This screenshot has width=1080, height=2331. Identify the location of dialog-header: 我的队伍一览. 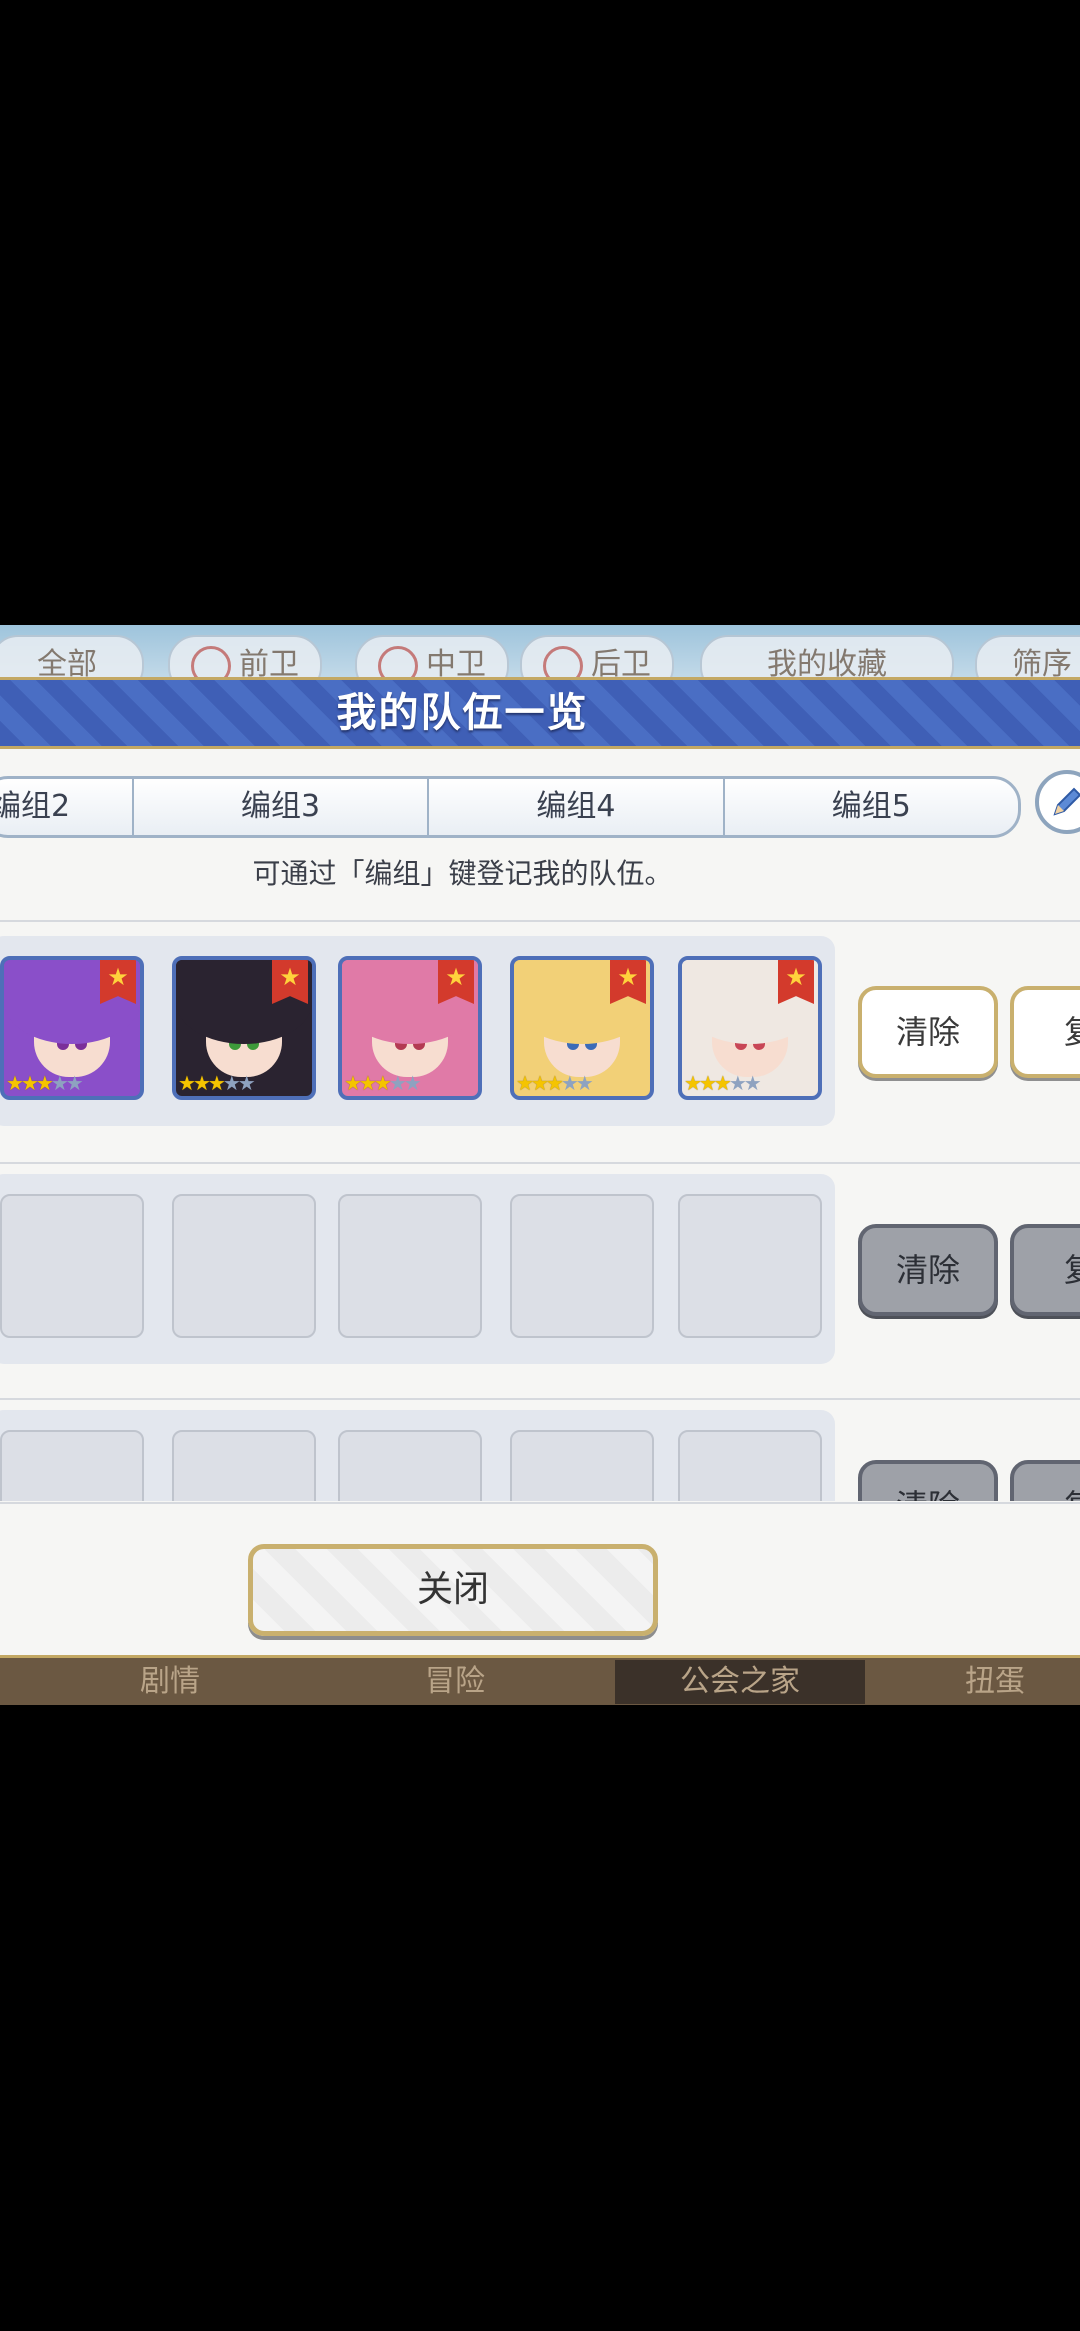
(540, 714).